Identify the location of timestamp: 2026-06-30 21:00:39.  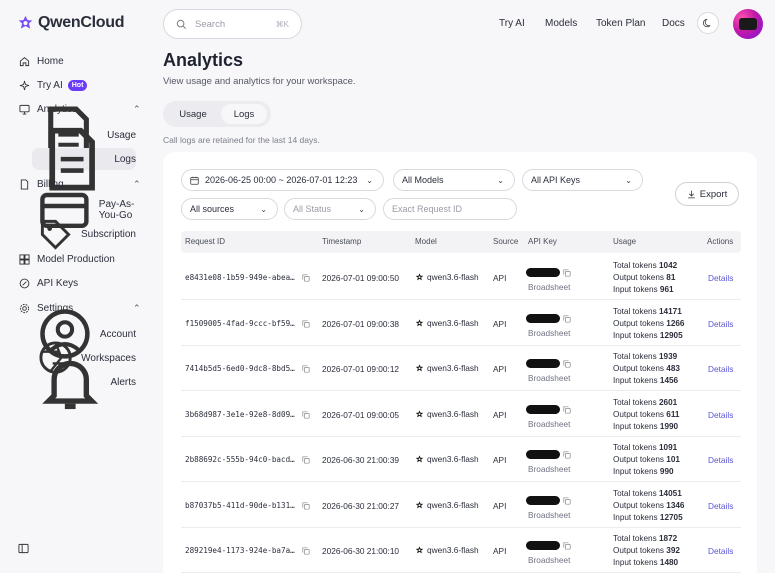
(361, 460).